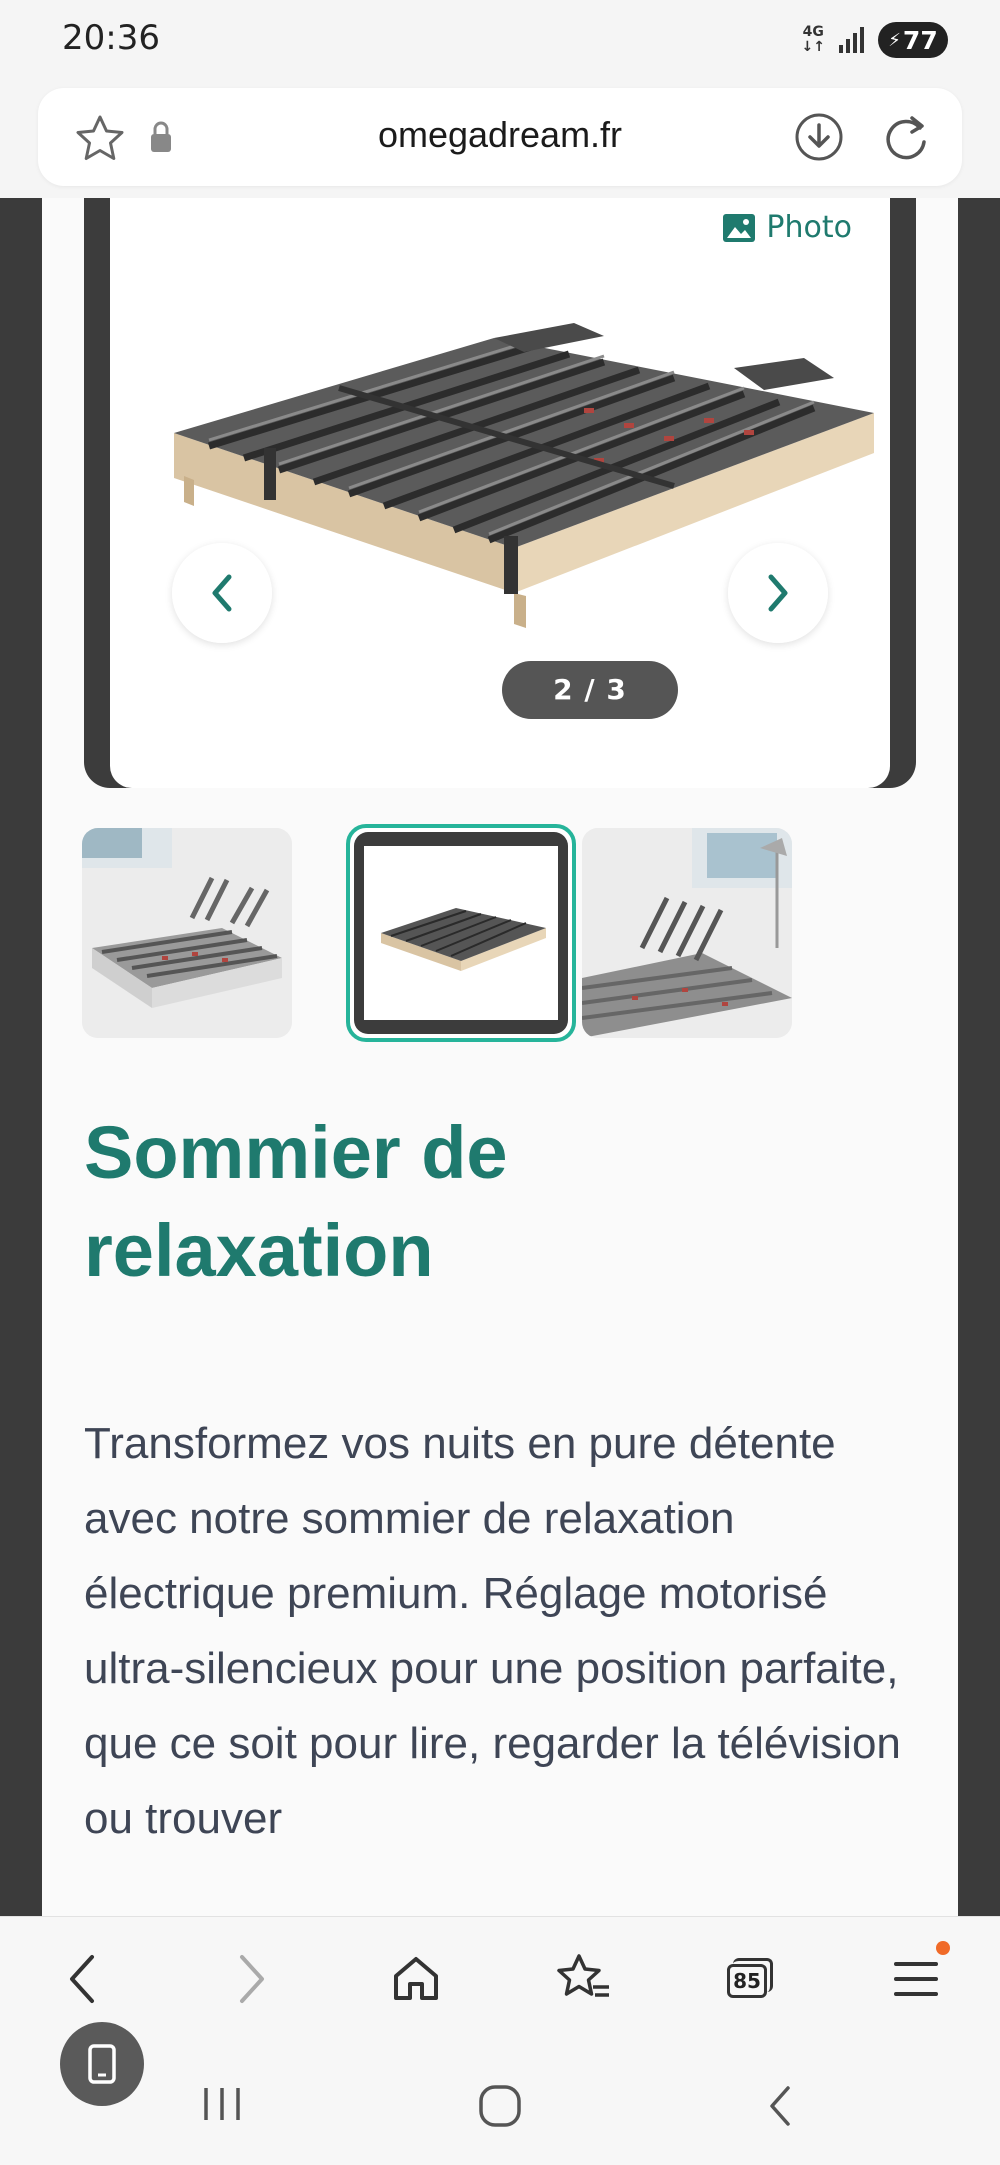 This screenshot has width=1000, height=2165. What do you see at coordinates (875, 40) in the screenshot?
I see `status-indicators: 4G ↓↑ ⚡ 77` at bounding box center [875, 40].